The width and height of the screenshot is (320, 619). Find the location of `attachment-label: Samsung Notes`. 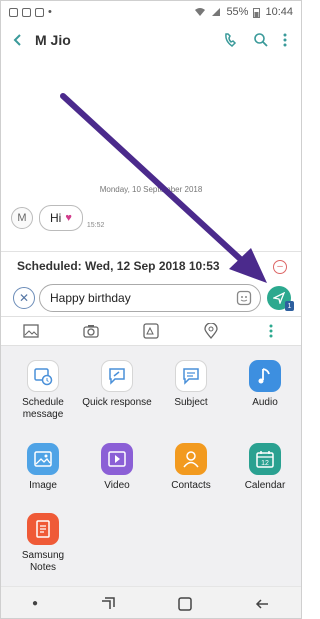

attachment-label: Samsung Notes is located at coordinates (43, 562).